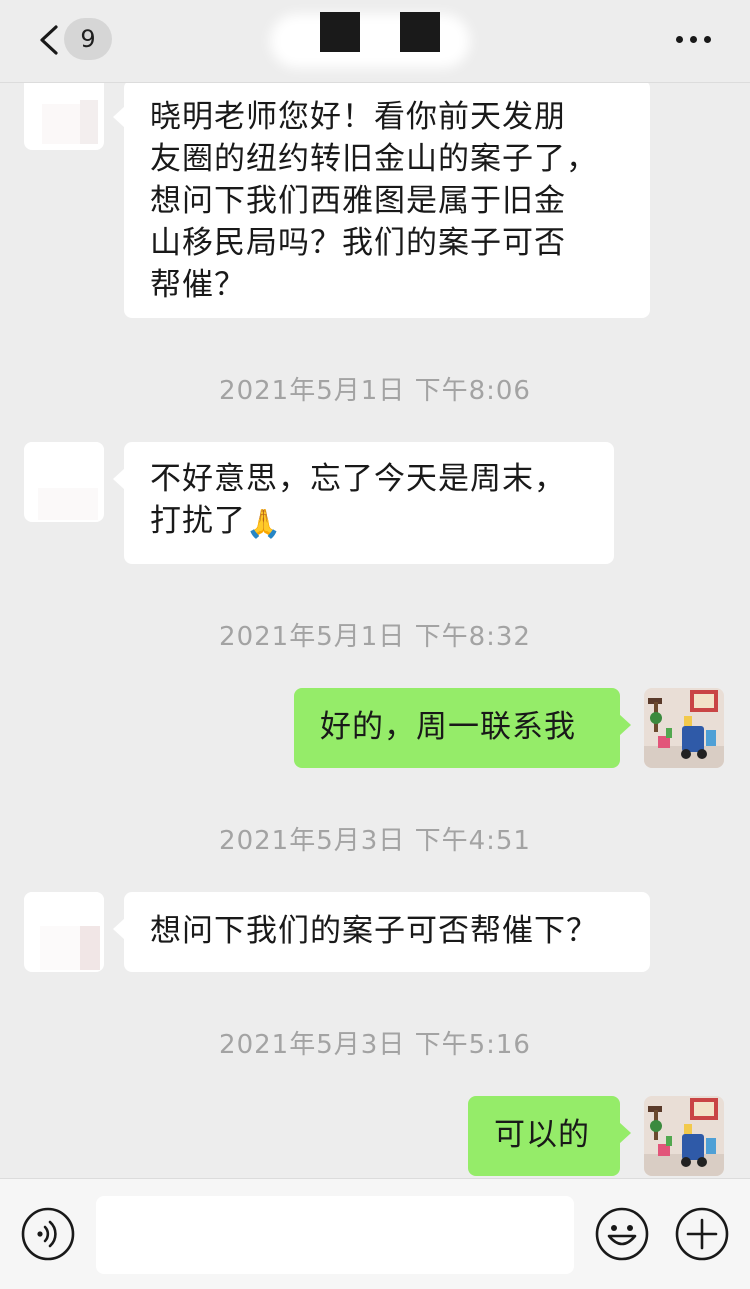 The width and height of the screenshot is (750, 1289). Describe the element at coordinates (381, 932) in the screenshot. I see `message-bubble-incoming: 想问下我们的案子可否帮催下？` at that location.